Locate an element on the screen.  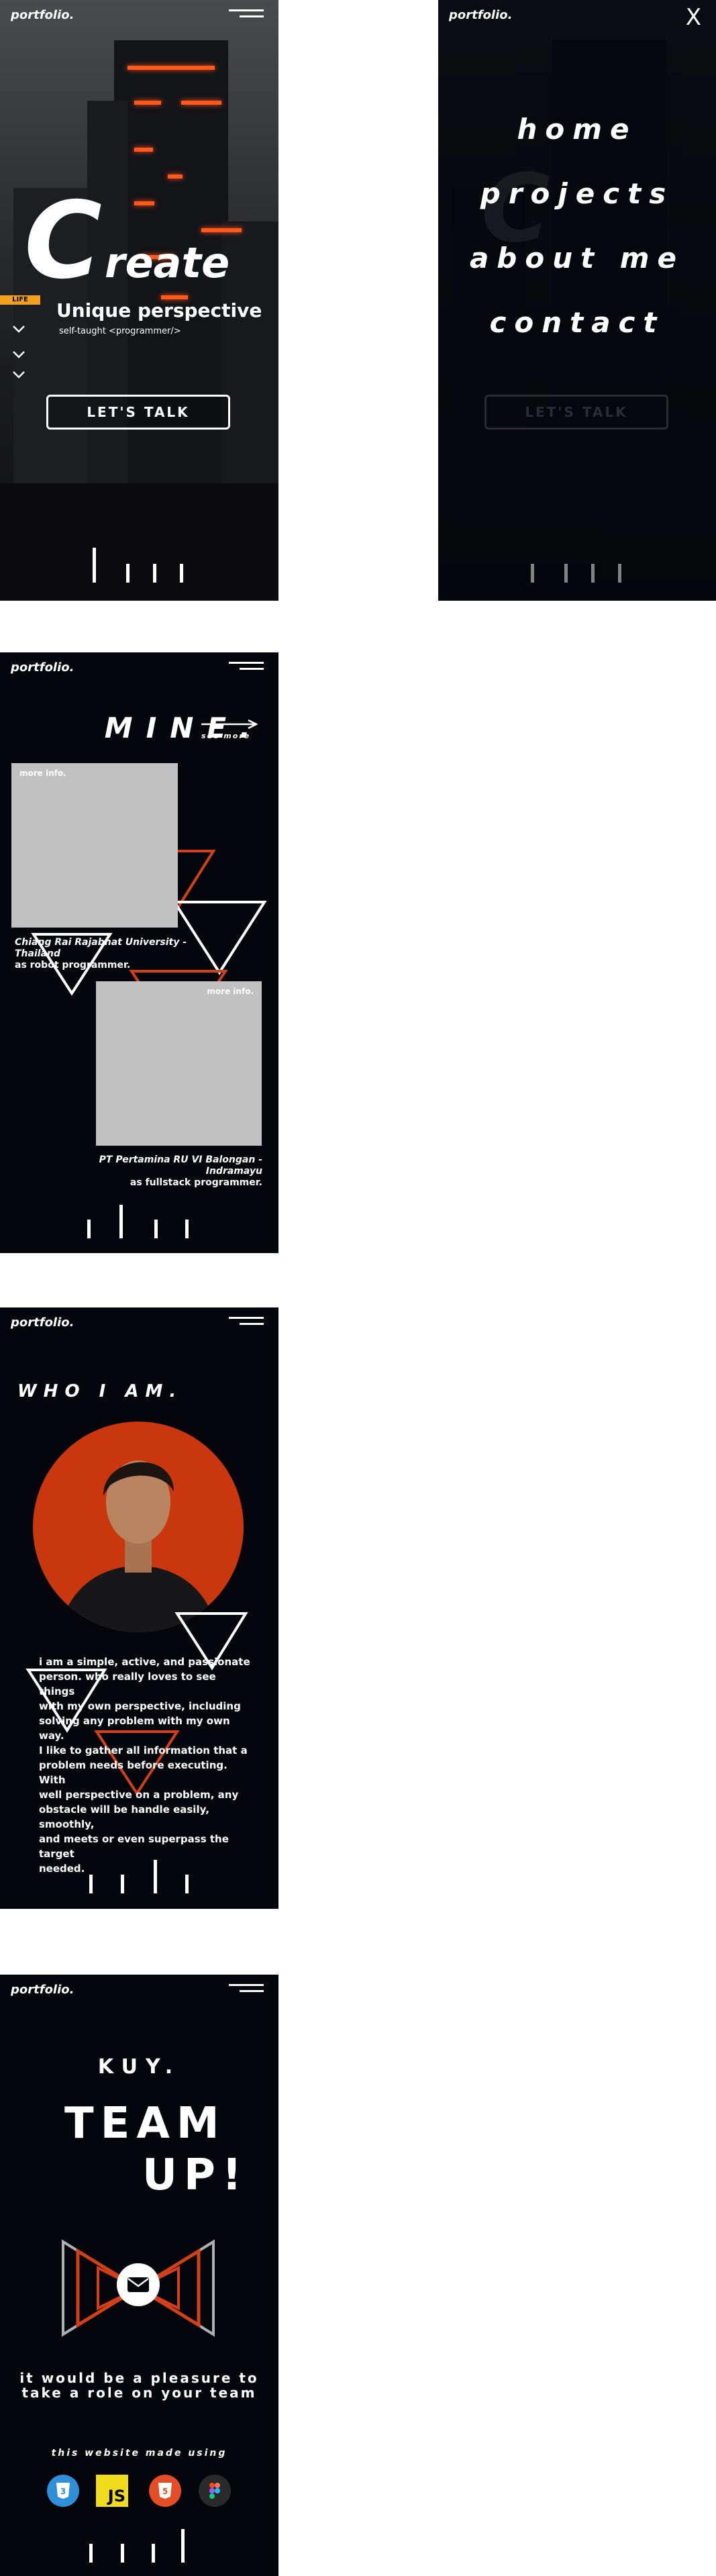
caption-line: as fullstack programmer. is located at coordinates (196, 1182).